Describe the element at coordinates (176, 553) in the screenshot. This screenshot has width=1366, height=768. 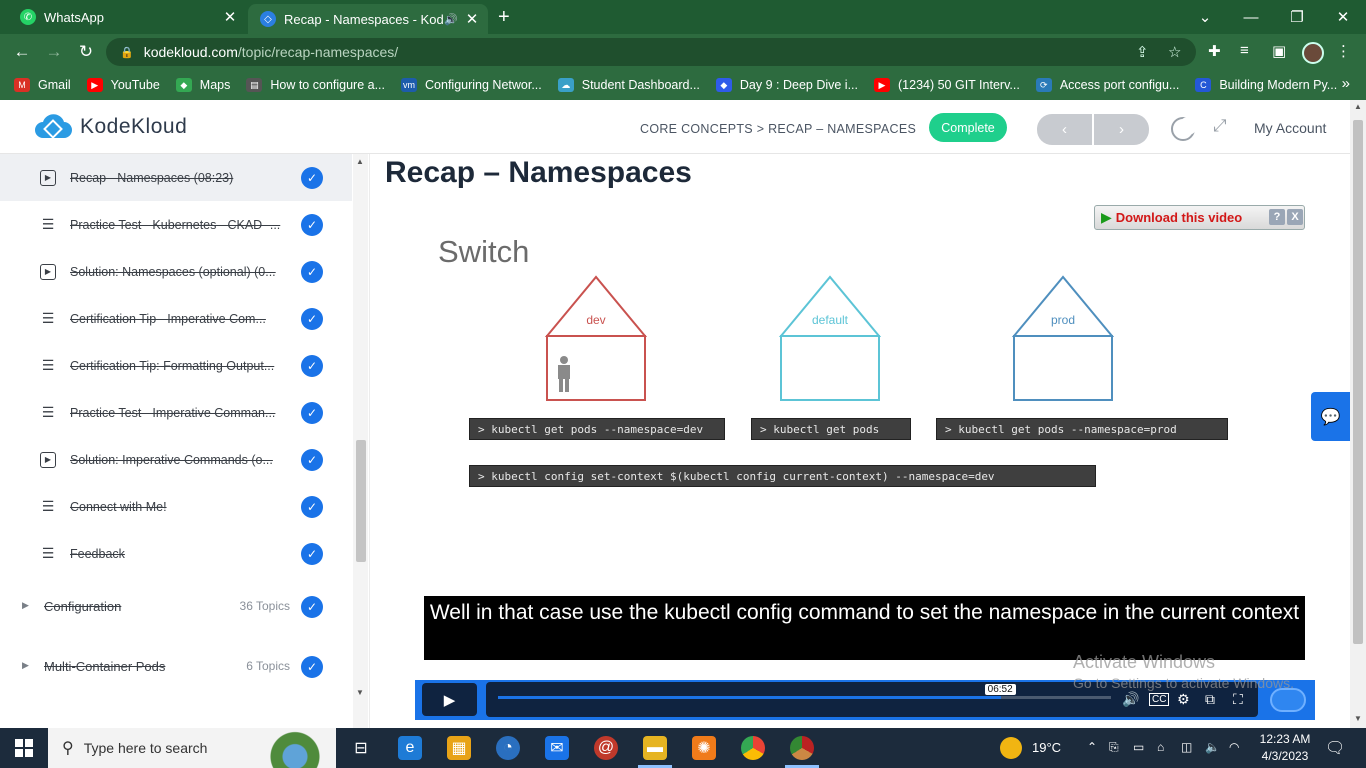
I see `lesson-item: ☰ Feedback ✓` at that location.